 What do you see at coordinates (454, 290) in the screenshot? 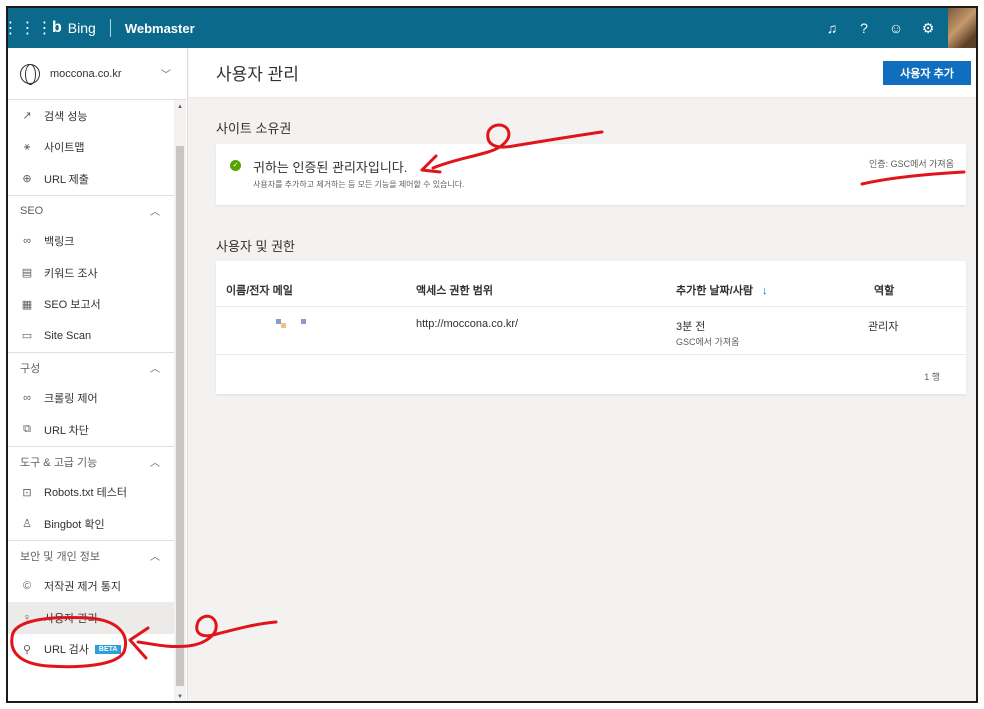
I see `column-header-scope: 액세스 권한 범위` at bounding box center [454, 290].